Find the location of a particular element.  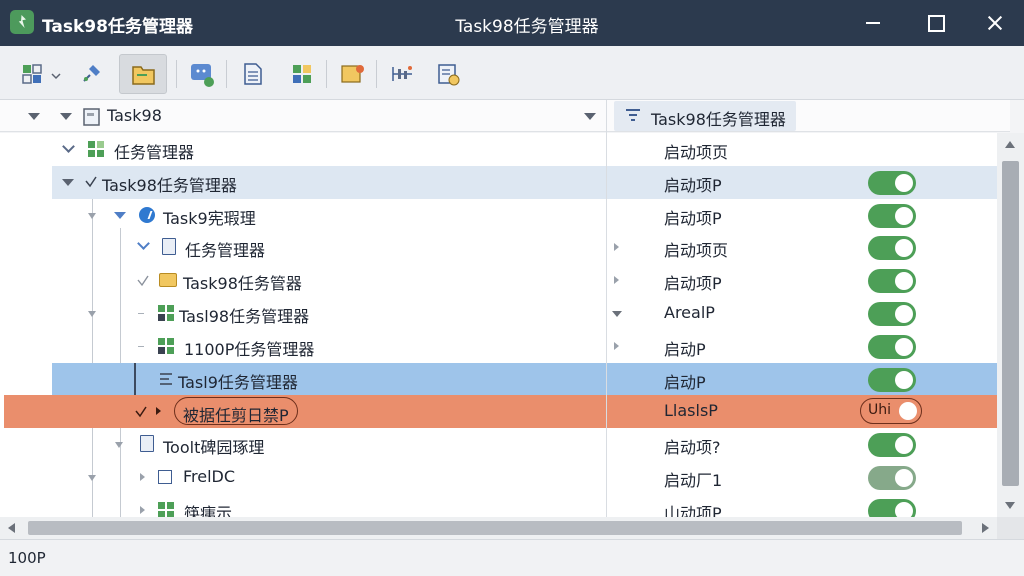

column-header-label: Task98任务管理器 is located at coordinates (718, 119).